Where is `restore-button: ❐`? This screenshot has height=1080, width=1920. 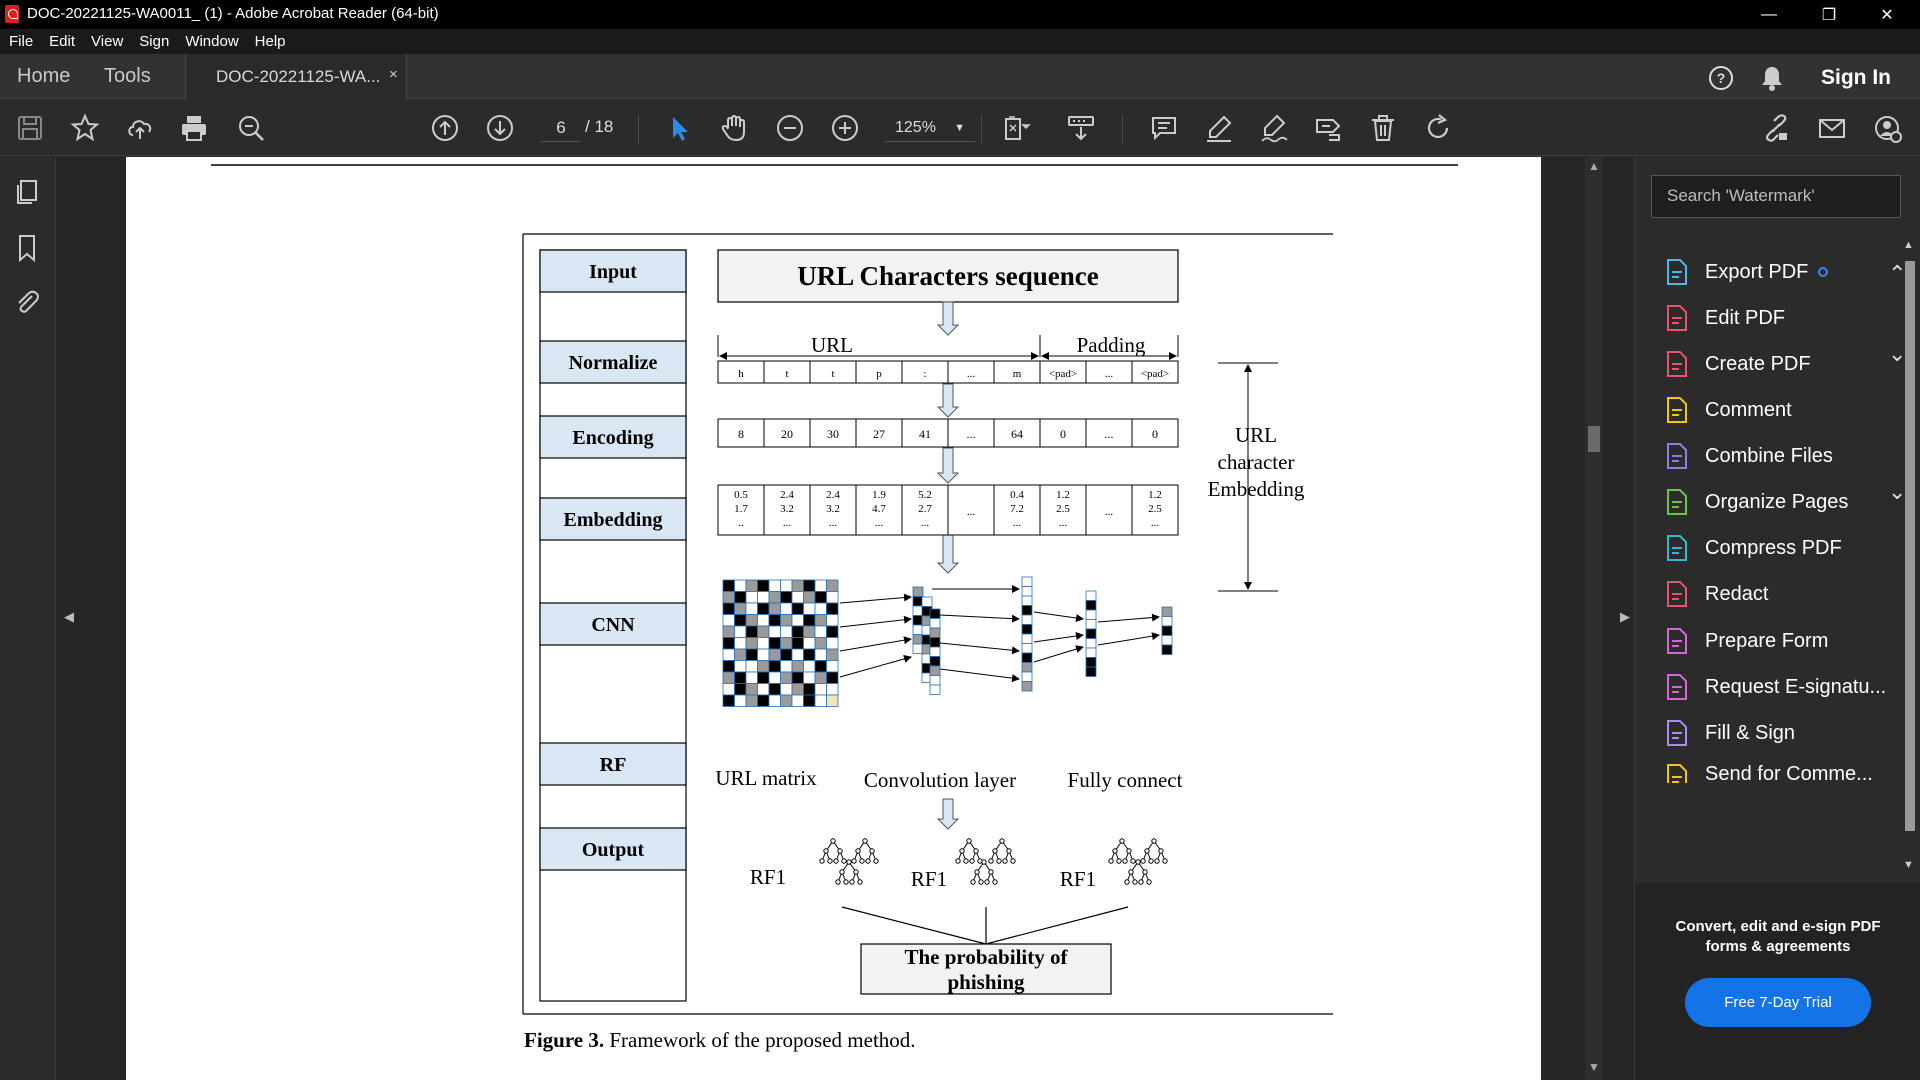 restore-button: ❐ is located at coordinates (1829, 14).